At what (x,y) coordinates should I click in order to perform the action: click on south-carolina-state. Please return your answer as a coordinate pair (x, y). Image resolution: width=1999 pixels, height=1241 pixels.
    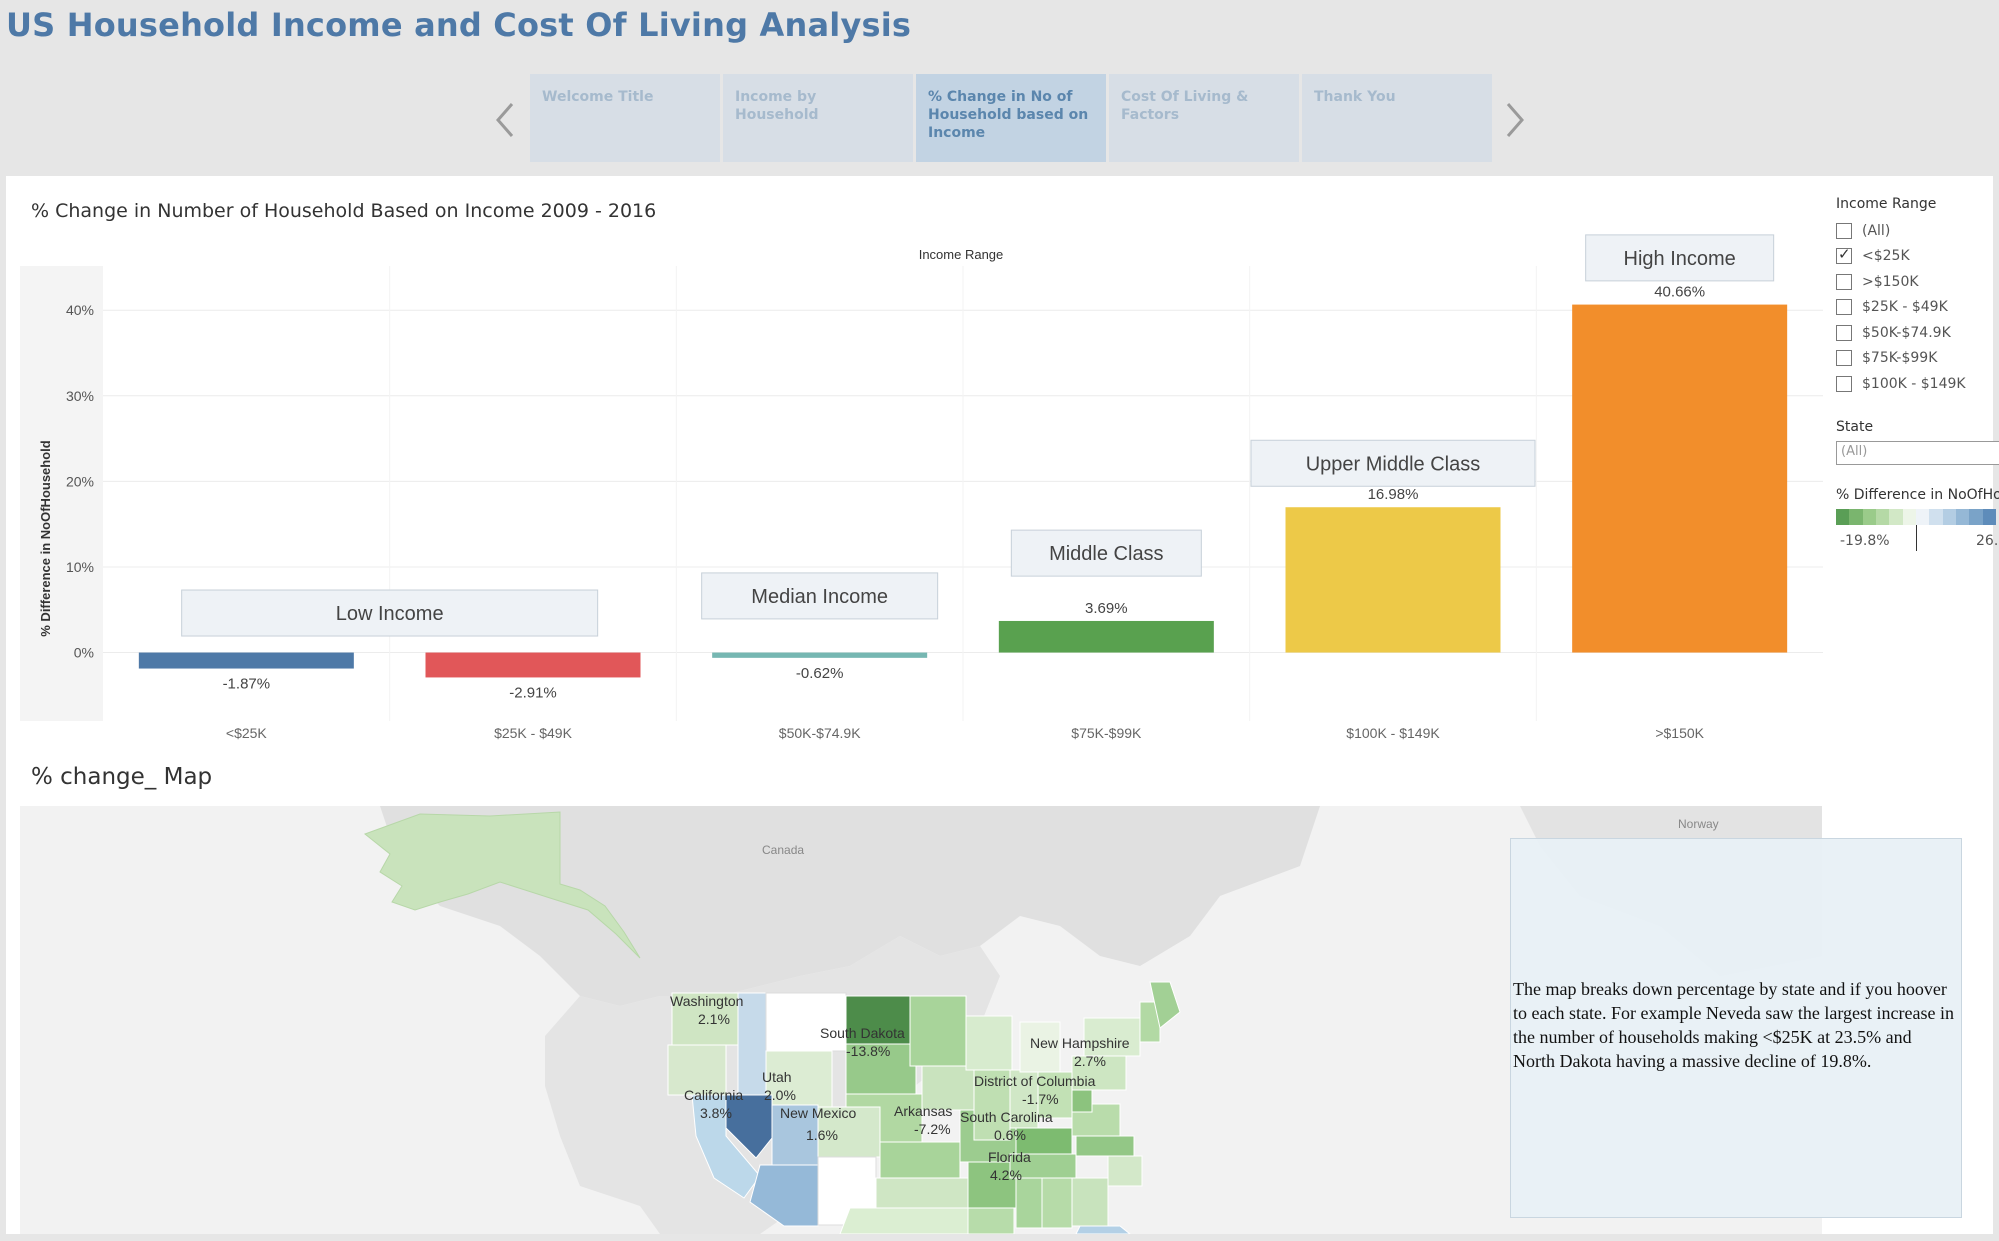
    Looking at the image, I should click on (1125, 1171).